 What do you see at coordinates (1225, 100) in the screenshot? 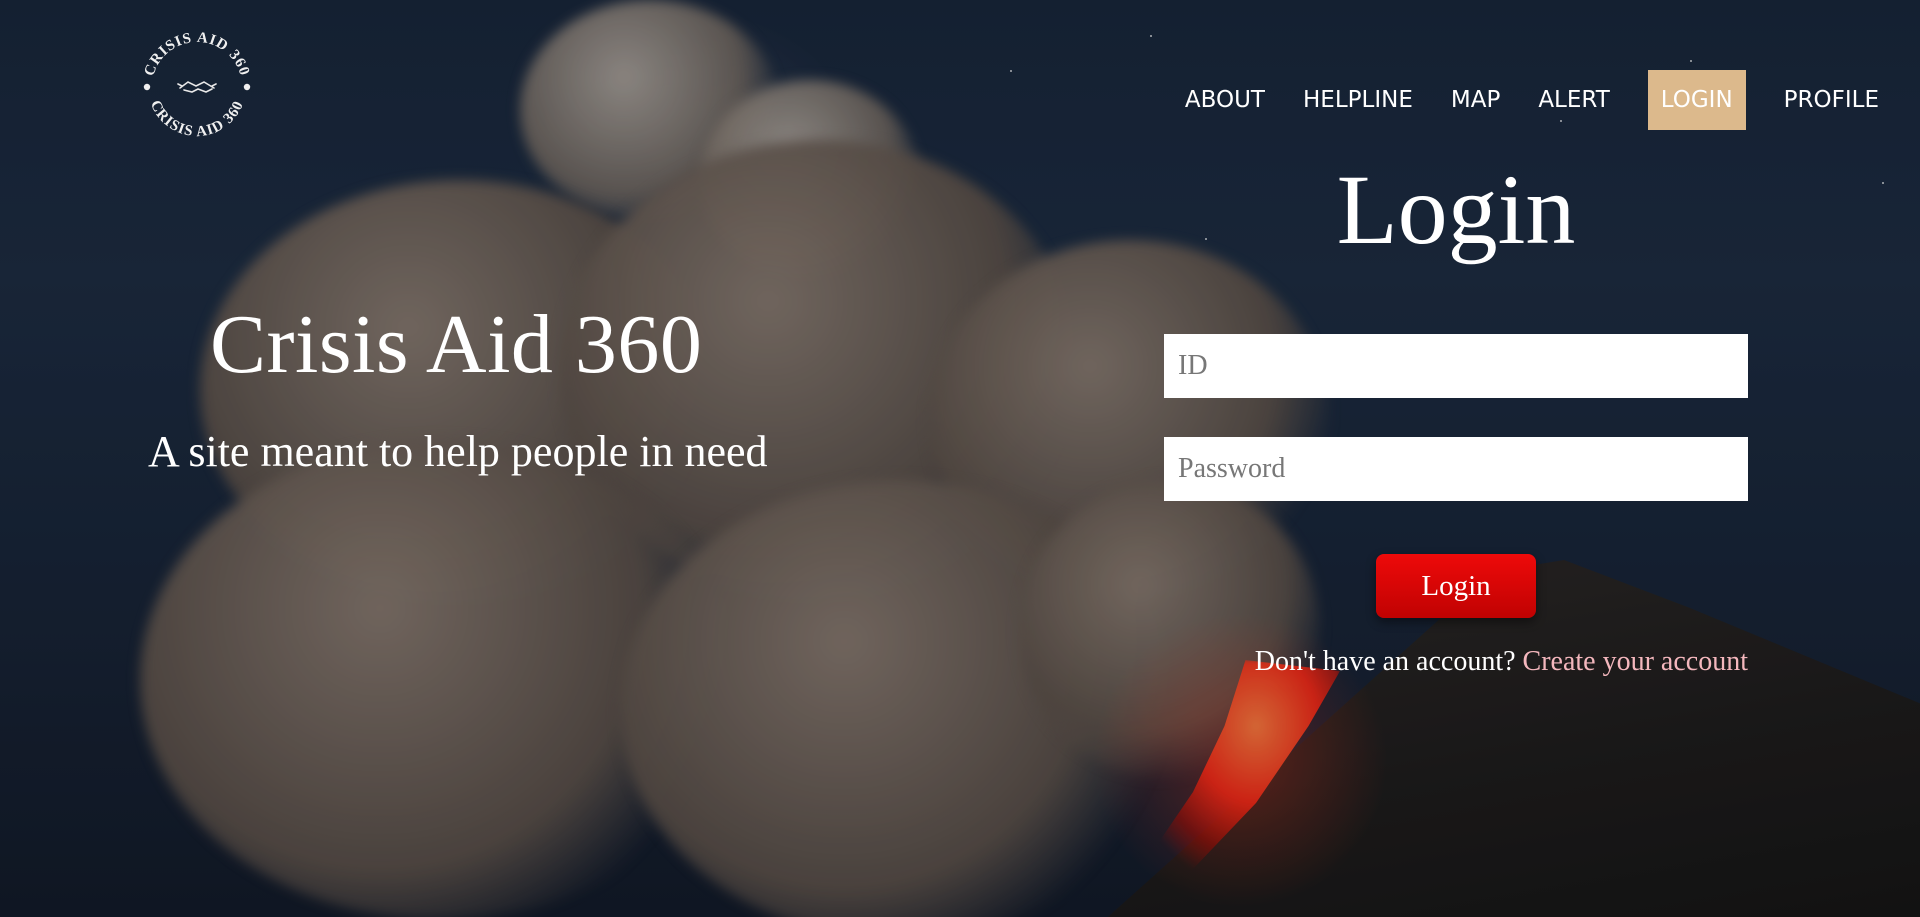
I see `nav-item-about: ABOUT` at bounding box center [1225, 100].